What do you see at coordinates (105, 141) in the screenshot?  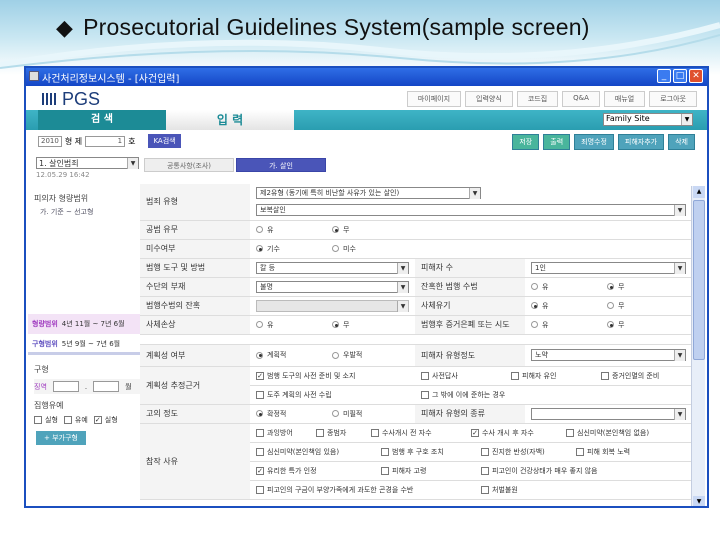 I see `case-number-input: 1` at bounding box center [105, 141].